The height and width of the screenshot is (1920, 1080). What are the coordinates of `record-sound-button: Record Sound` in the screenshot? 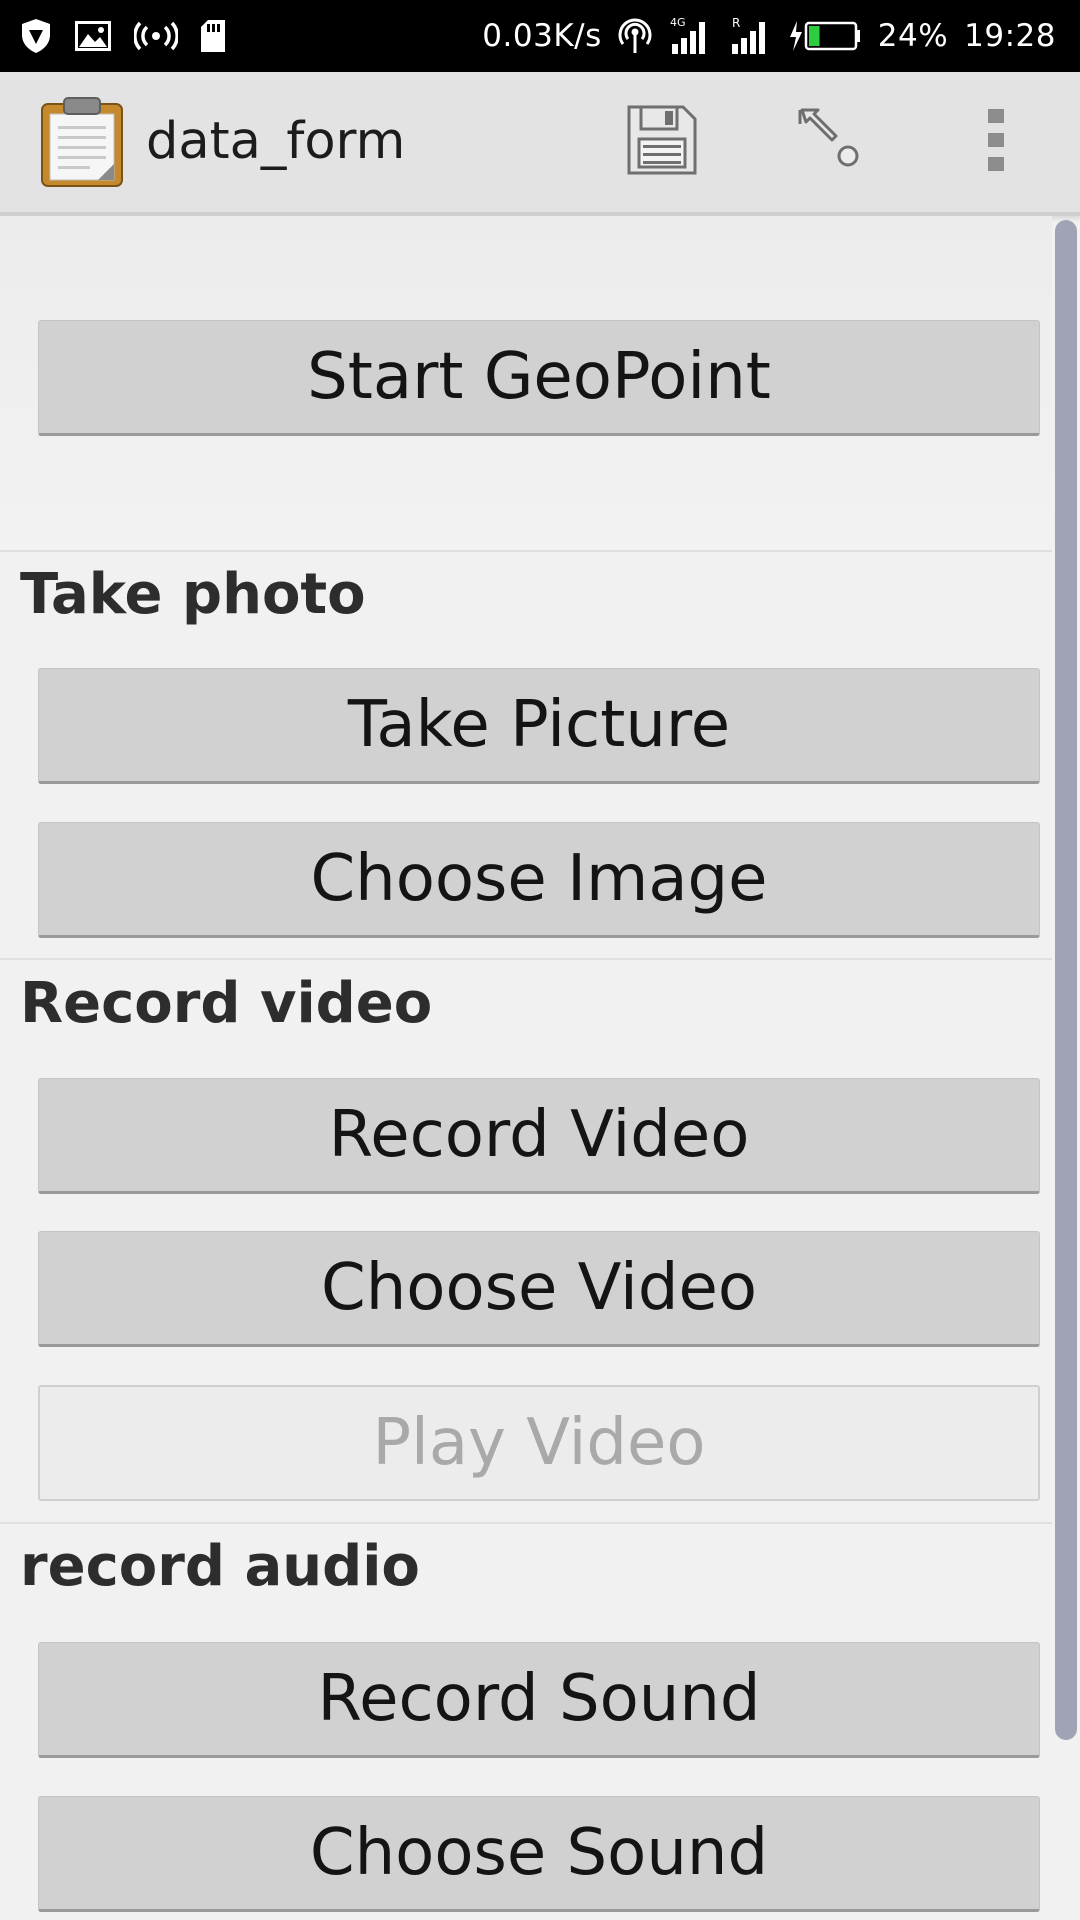 It's located at (539, 1700).